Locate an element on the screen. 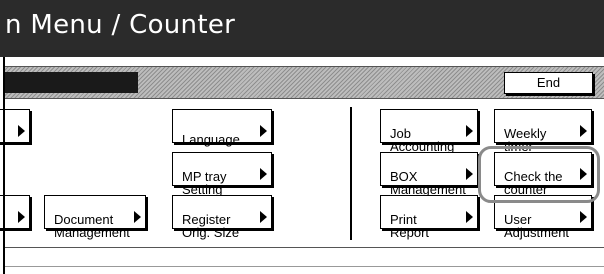  check-the-counter-button: Check the counter is located at coordinates (543, 174).